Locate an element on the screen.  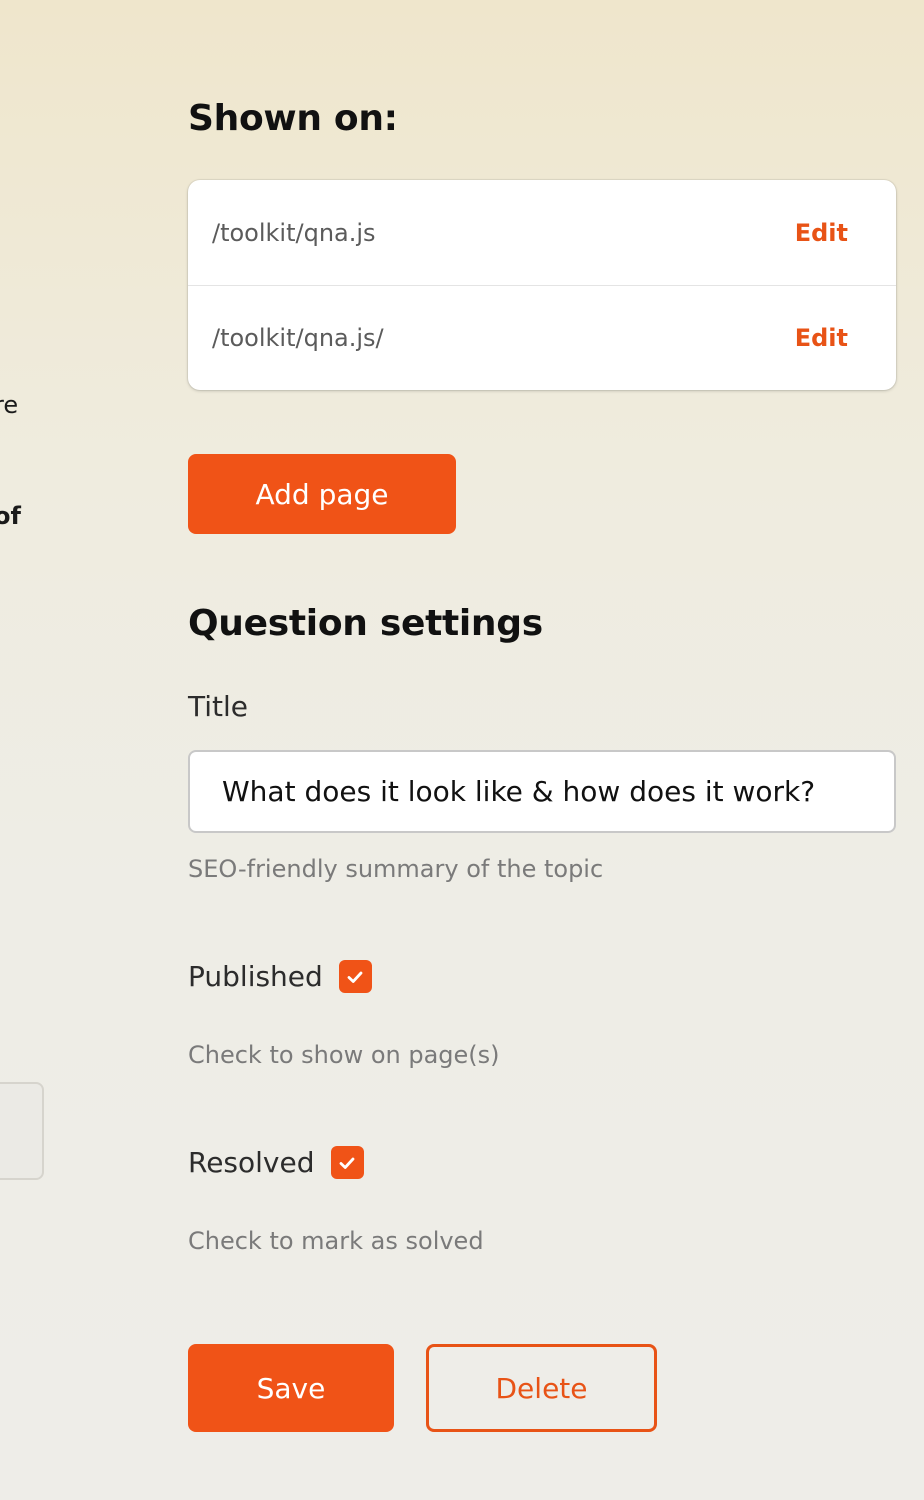
resolved-row: Resolved is located at coordinates (276, 1162).